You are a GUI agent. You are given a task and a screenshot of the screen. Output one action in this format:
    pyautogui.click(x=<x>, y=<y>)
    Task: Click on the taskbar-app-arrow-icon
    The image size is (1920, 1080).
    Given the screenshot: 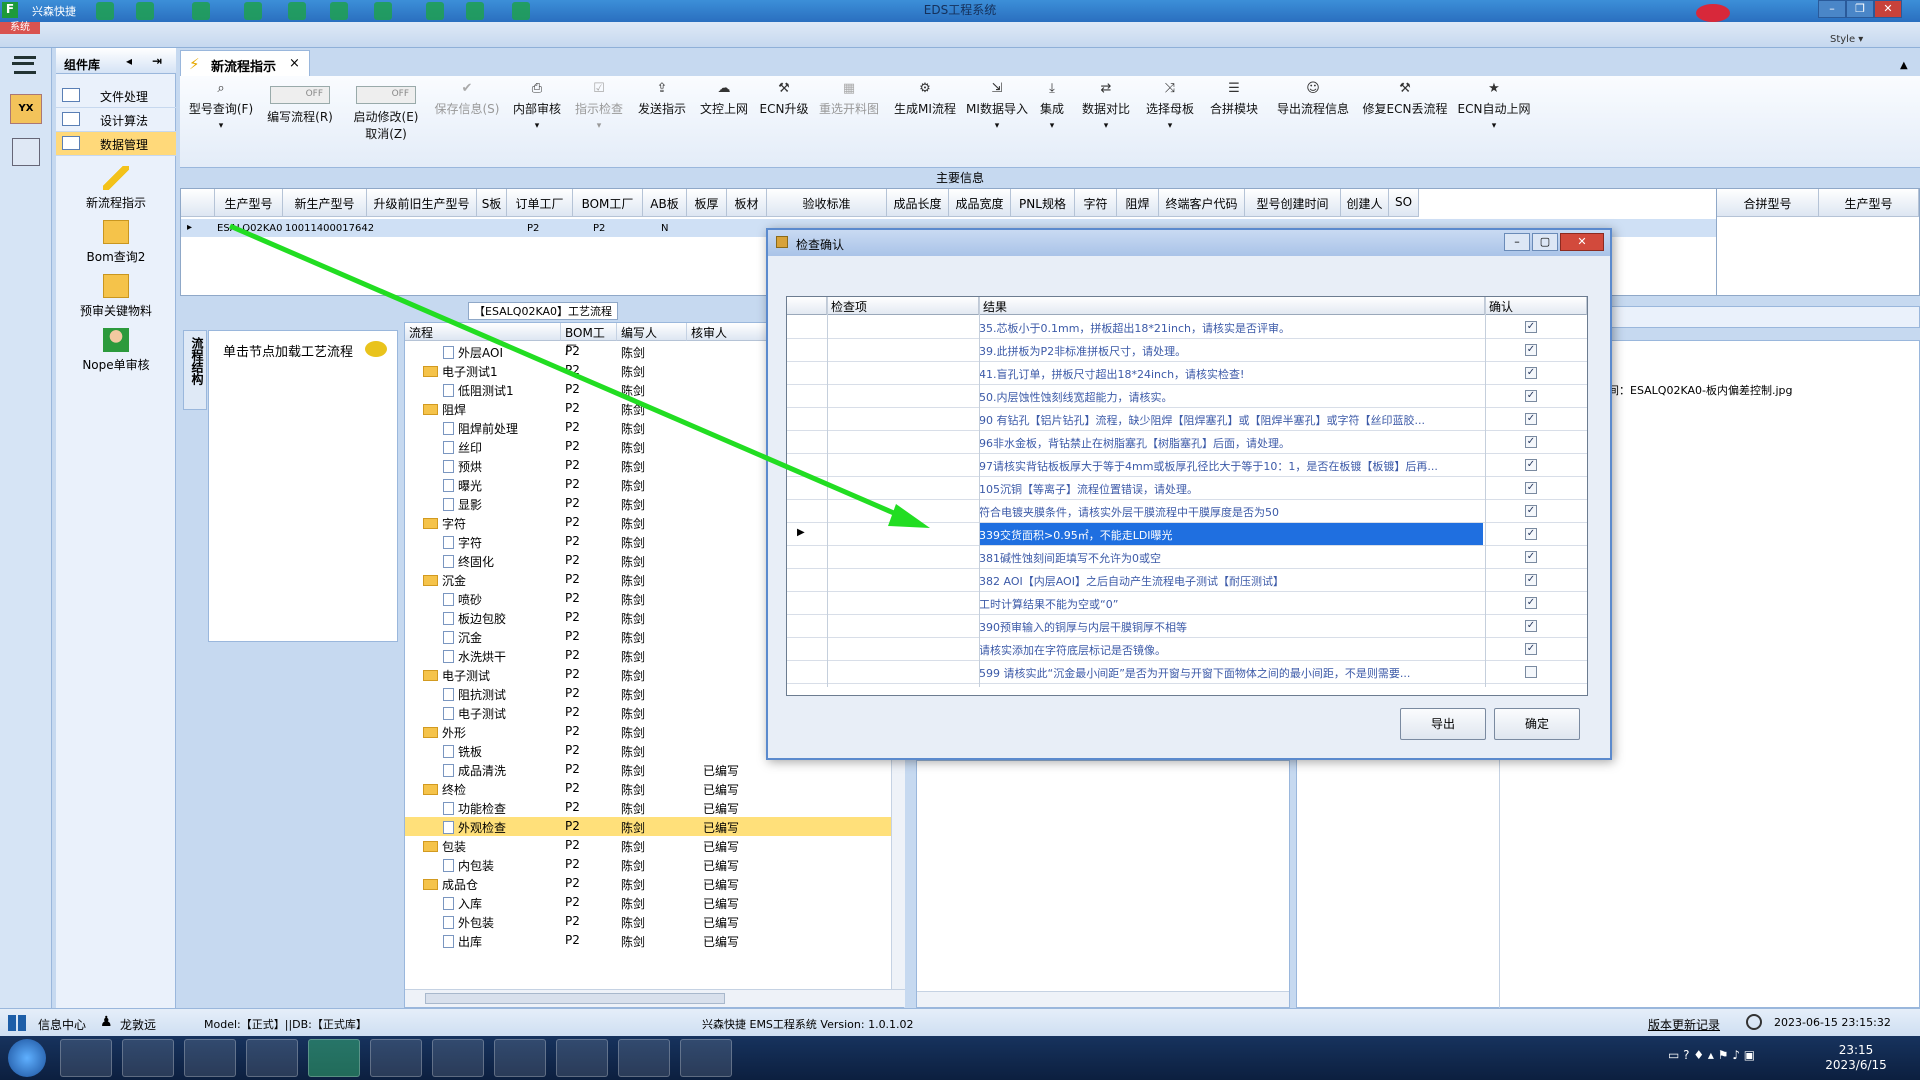 What is the action you would take?
    pyautogui.click(x=582, y=1058)
    